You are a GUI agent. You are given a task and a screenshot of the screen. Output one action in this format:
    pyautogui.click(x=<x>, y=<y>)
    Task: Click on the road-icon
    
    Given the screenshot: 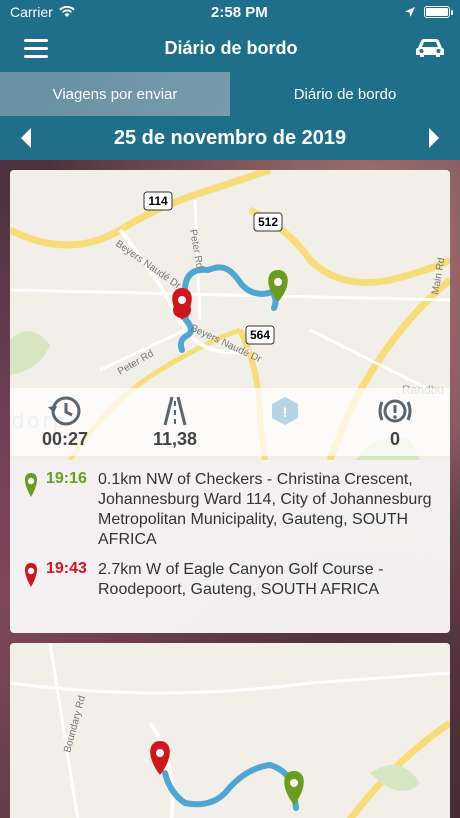 What is the action you would take?
    pyautogui.click(x=175, y=410)
    